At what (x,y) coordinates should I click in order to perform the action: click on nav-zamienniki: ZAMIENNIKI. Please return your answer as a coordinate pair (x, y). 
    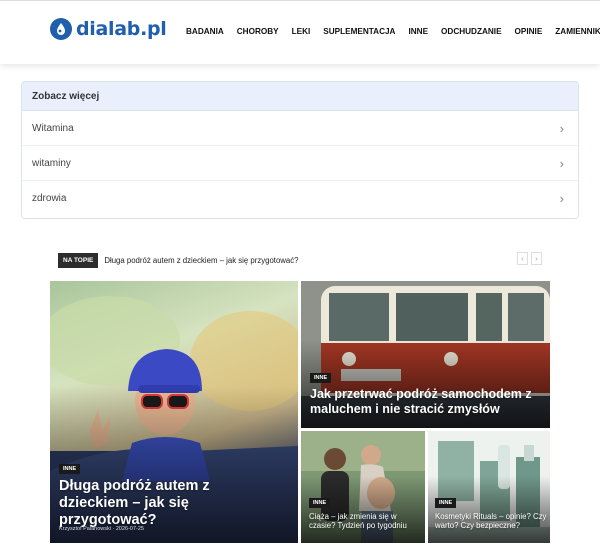
    Looking at the image, I should click on (577, 31).